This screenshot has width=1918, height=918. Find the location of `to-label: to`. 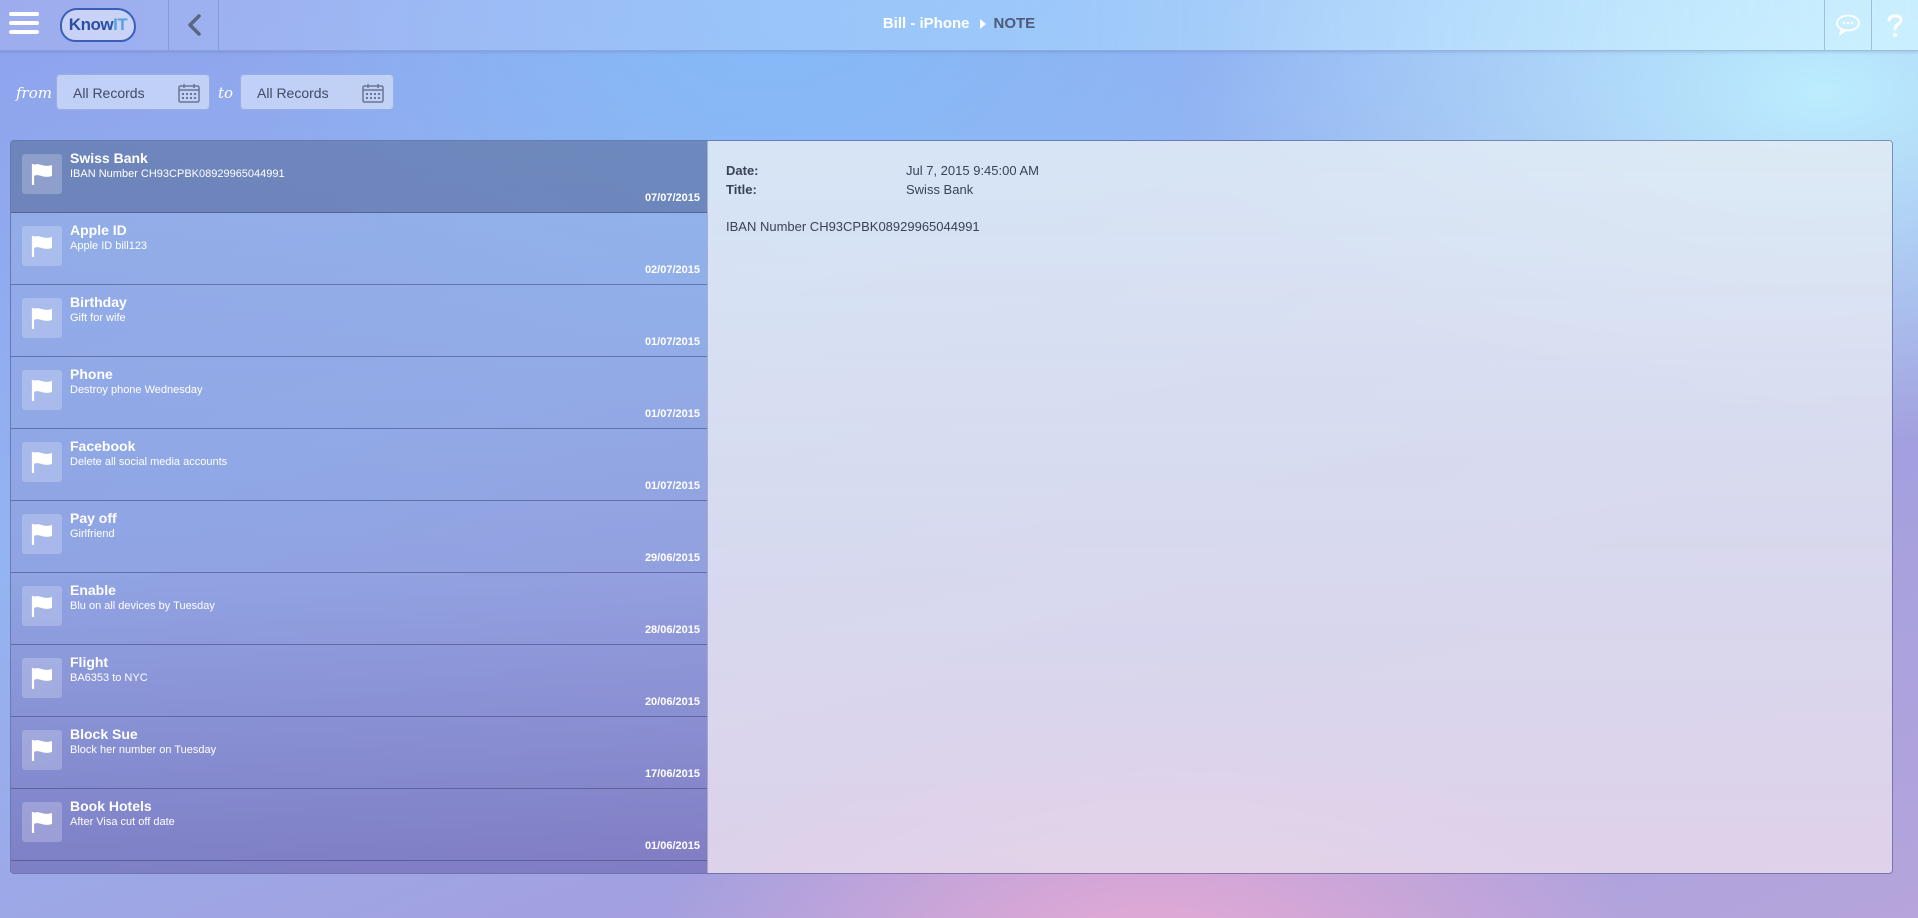

to-label: to is located at coordinates (226, 93).